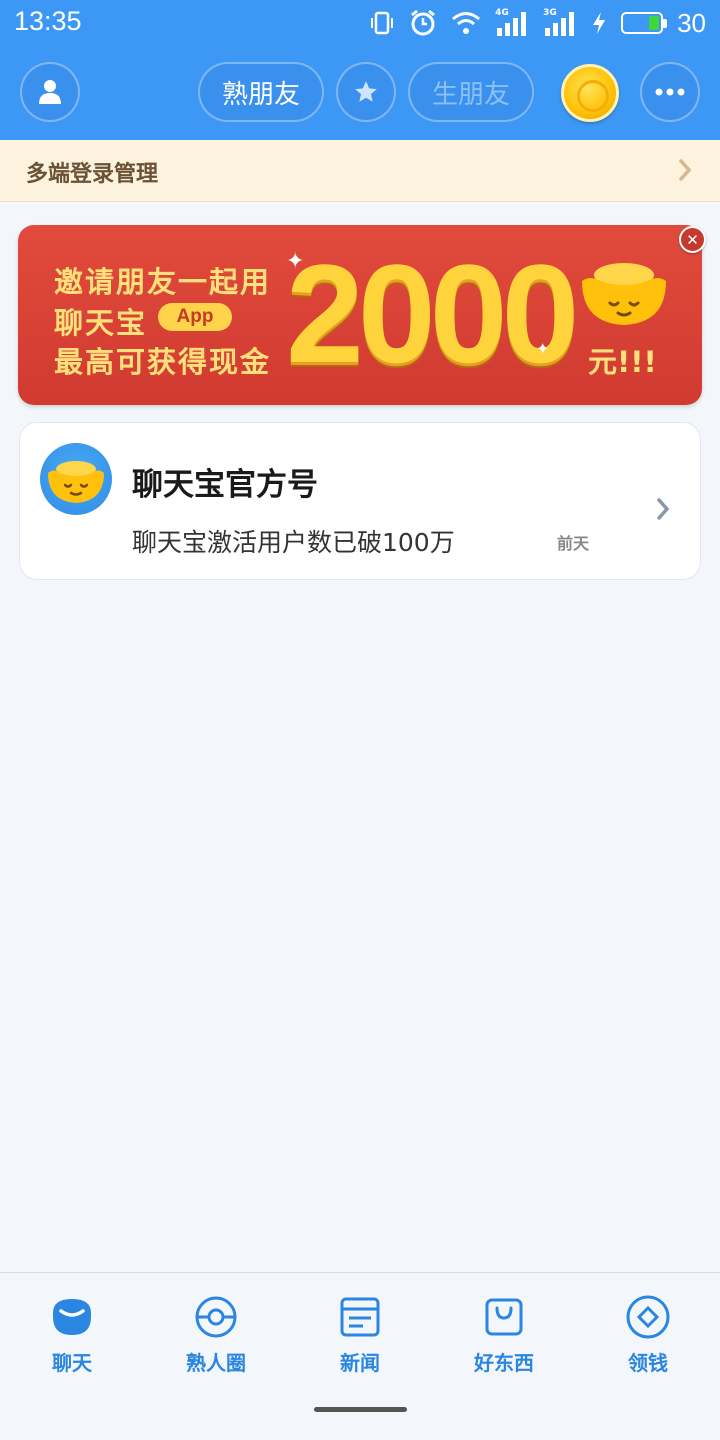 This screenshot has width=720, height=1440. What do you see at coordinates (72, 1317) in the screenshot?
I see `chat-icon` at bounding box center [72, 1317].